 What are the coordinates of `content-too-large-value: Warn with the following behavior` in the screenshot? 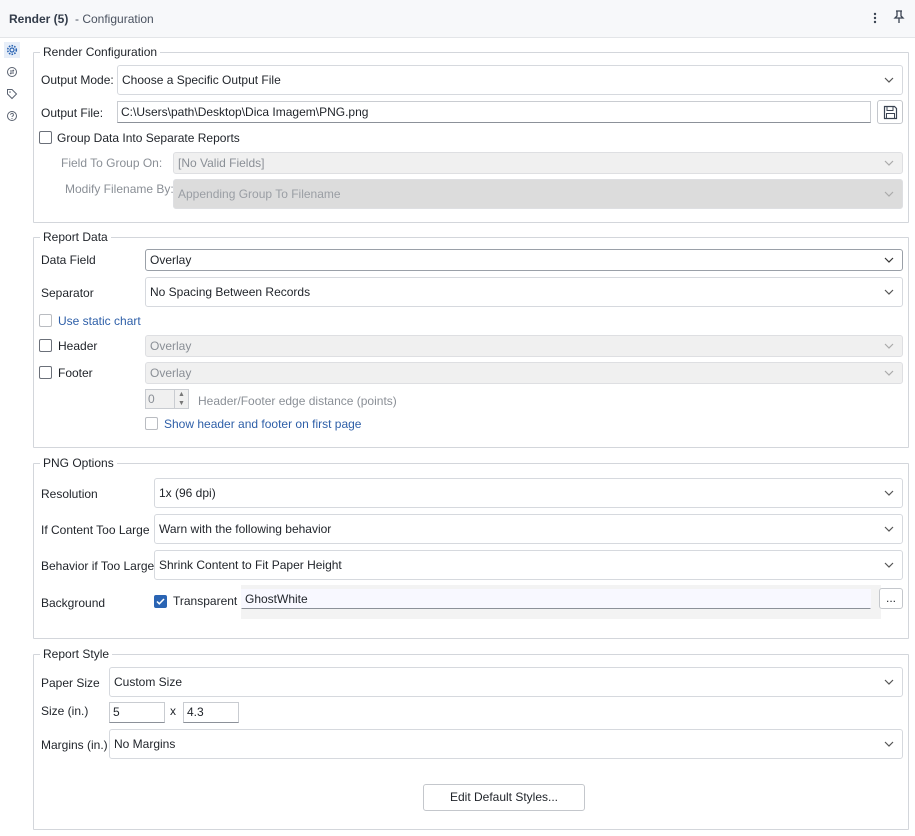 It's located at (245, 529).